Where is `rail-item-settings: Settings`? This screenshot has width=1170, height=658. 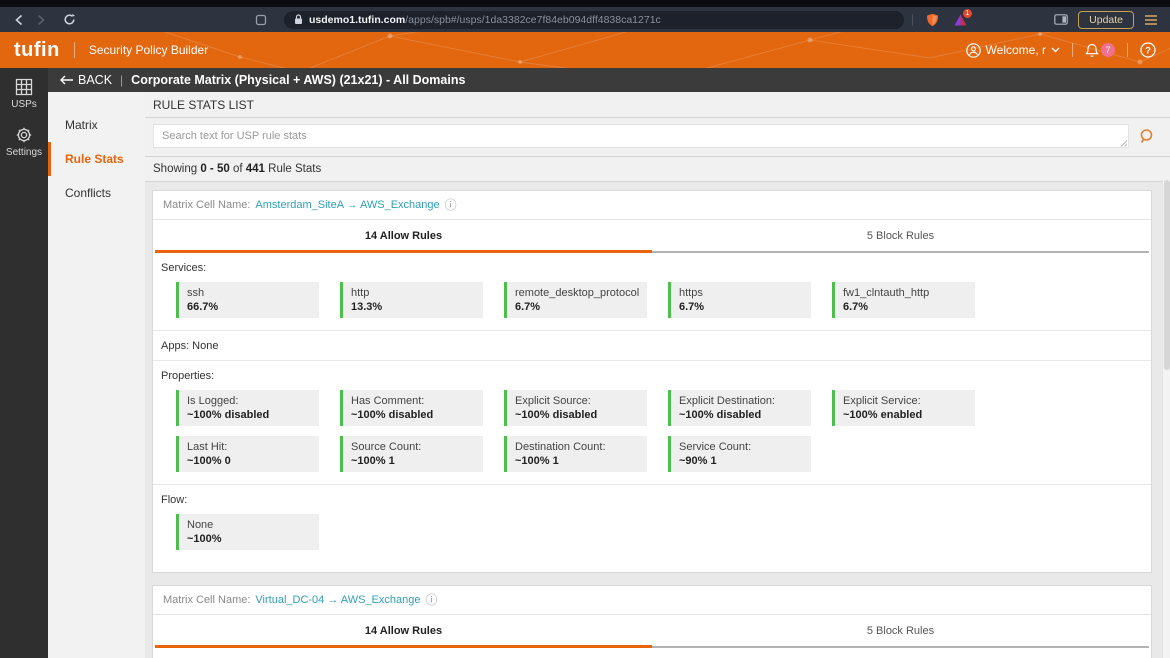
rail-item-settings: Settings is located at coordinates (24, 142).